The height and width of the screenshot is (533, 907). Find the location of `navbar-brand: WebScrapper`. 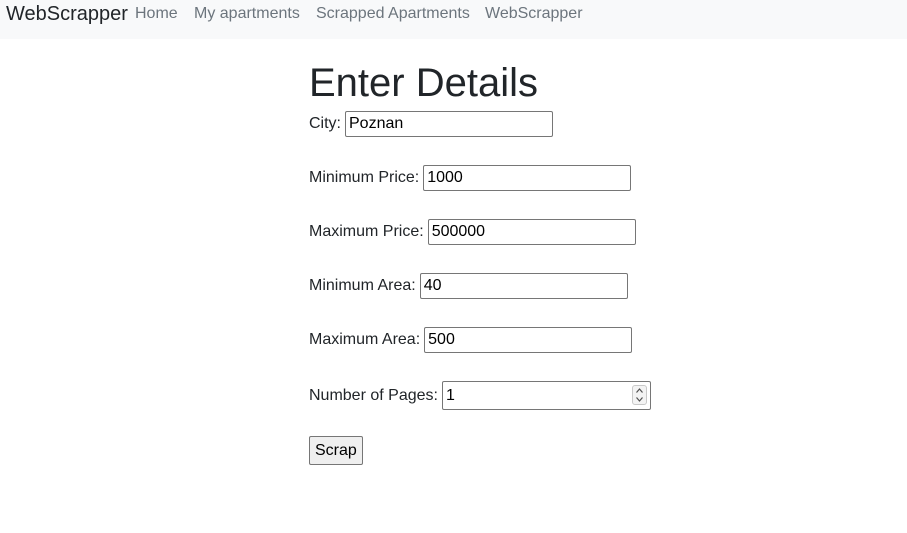

navbar-brand: WebScrapper is located at coordinates (67, 14).